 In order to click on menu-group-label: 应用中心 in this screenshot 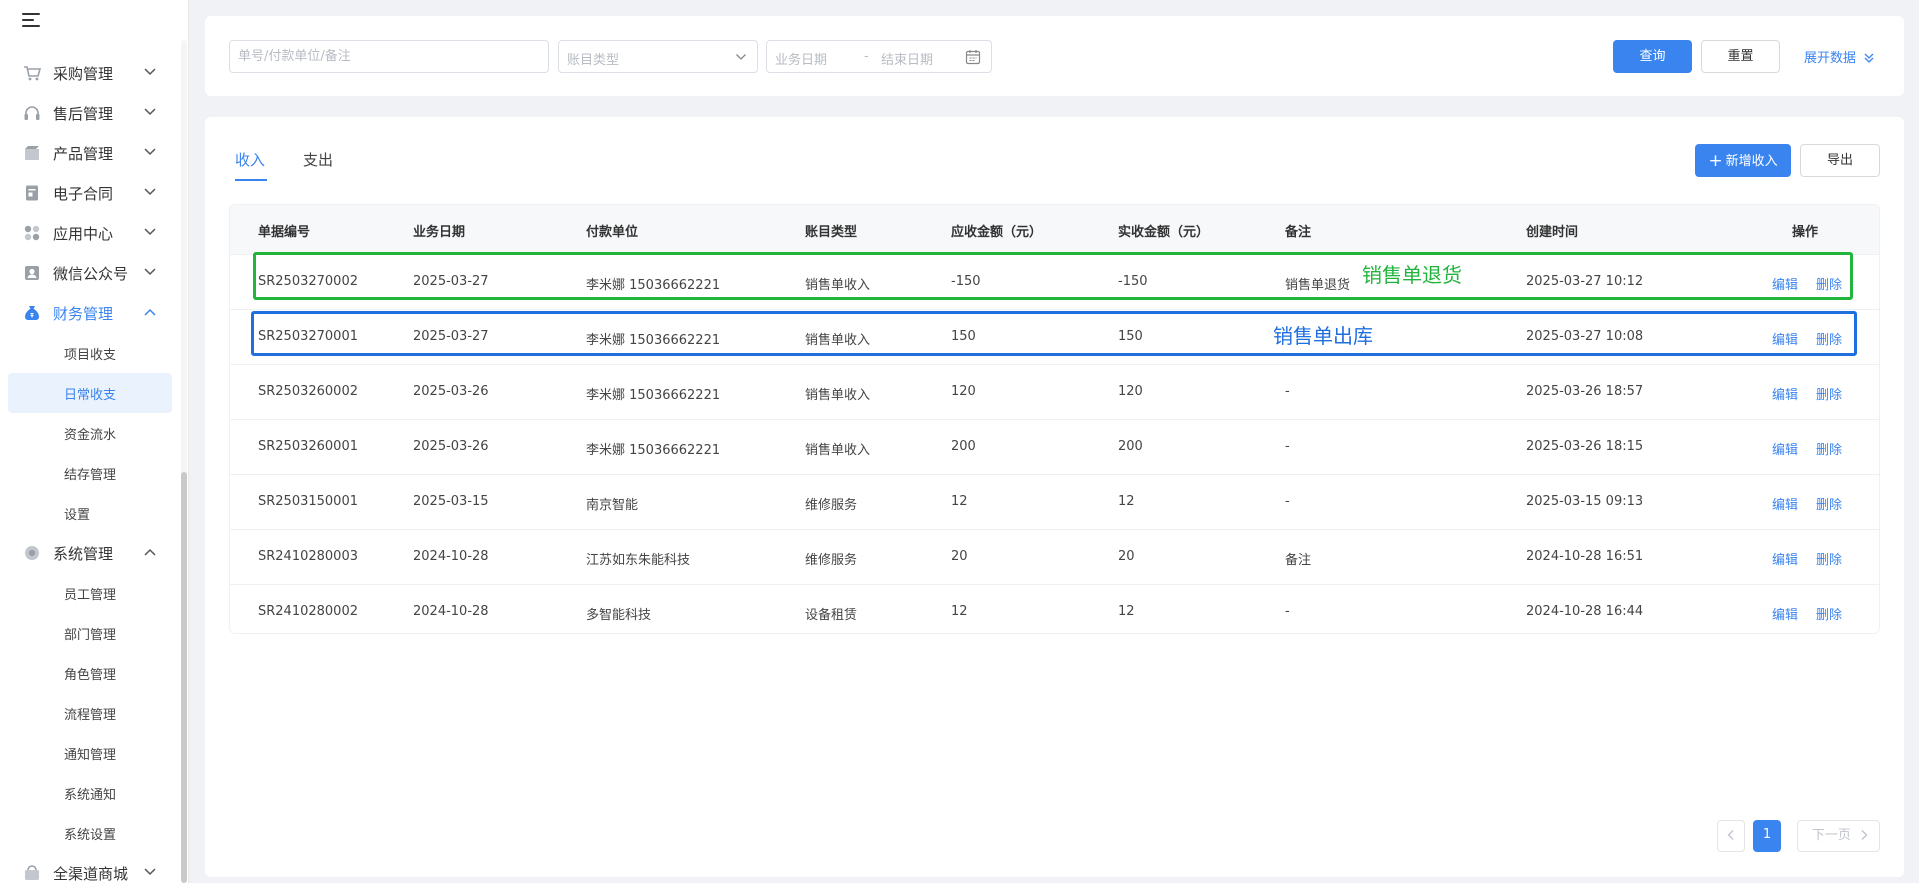, I will do `click(83, 234)`.